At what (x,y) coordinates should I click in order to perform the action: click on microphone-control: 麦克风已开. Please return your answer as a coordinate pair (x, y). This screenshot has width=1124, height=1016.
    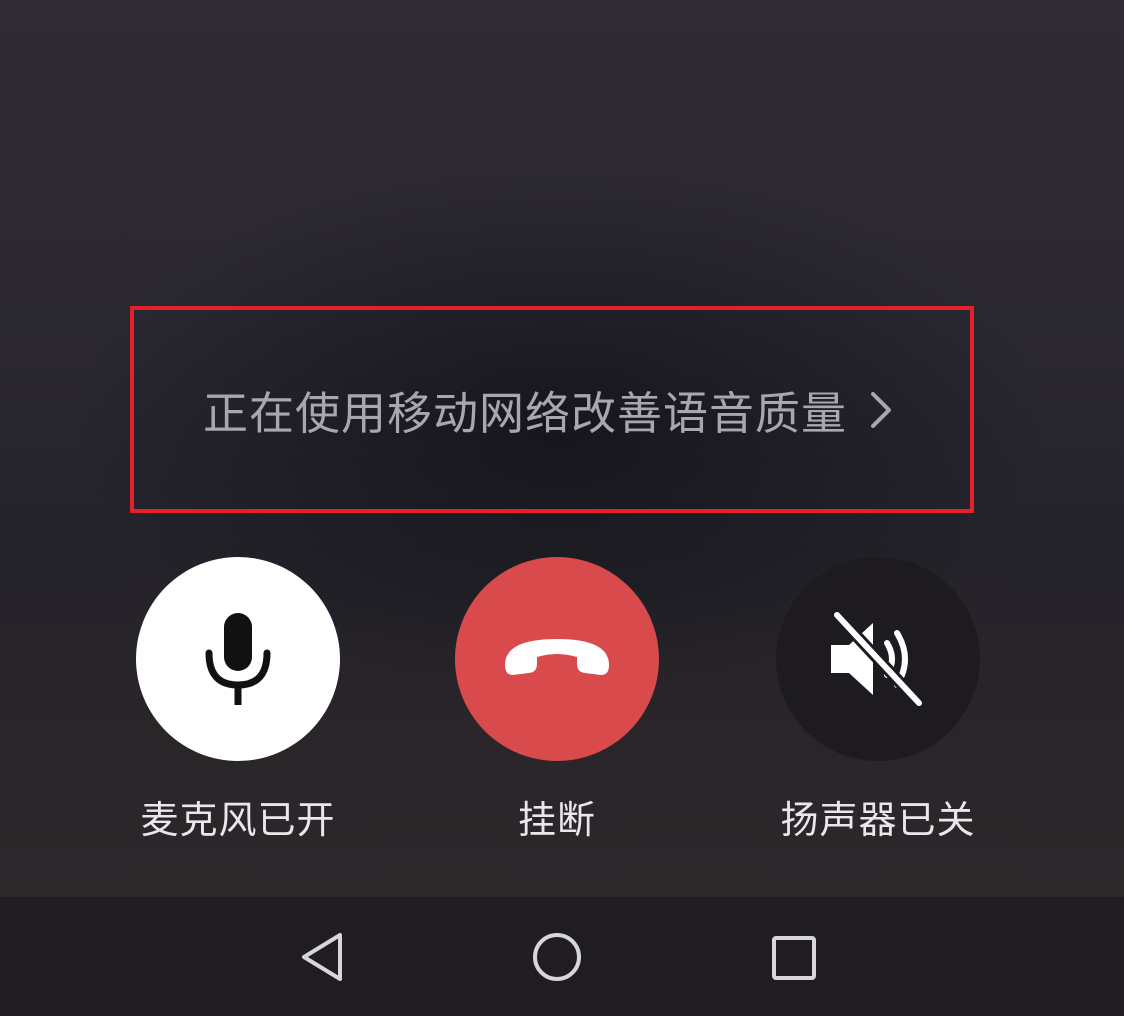
    Looking at the image, I should click on (238, 700).